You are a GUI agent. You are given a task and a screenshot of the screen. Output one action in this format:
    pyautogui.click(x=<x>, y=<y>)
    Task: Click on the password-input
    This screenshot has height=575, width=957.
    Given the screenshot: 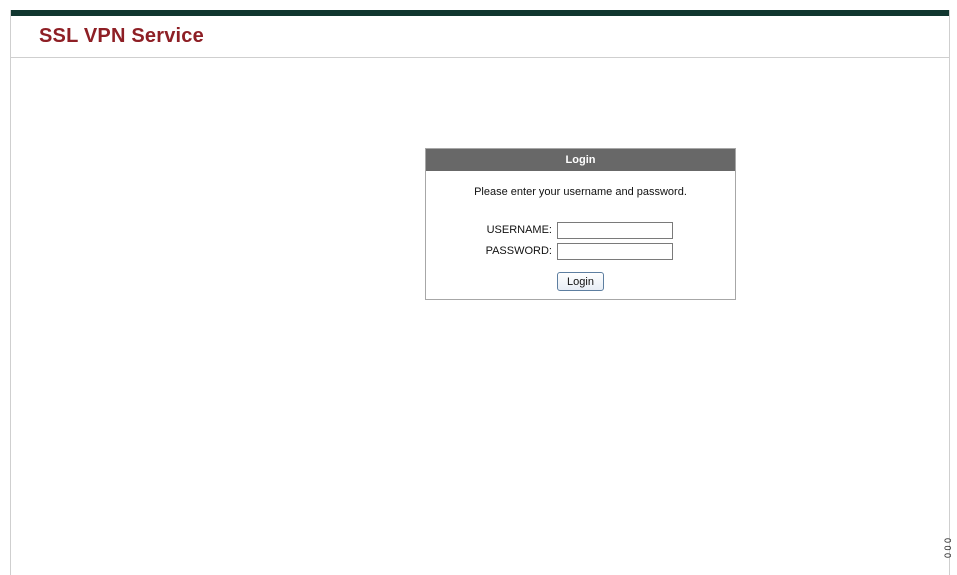 What is the action you would take?
    pyautogui.click(x=615, y=251)
    